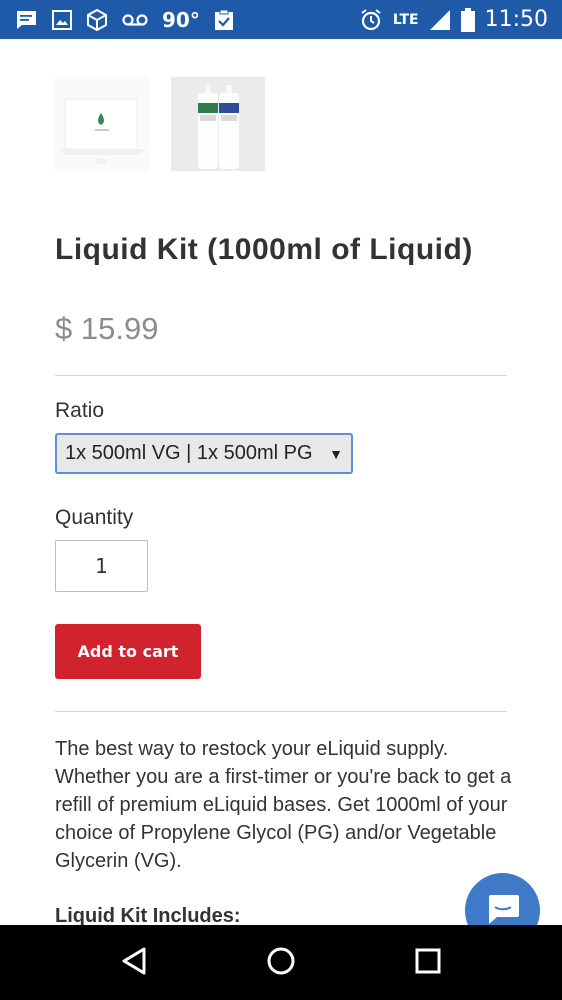 The width and height of the screenshot is (562, 1000). I want to click on ratio-select: 1x 500ml VG | 1x 500ml PG ▼, so click(204, 453).